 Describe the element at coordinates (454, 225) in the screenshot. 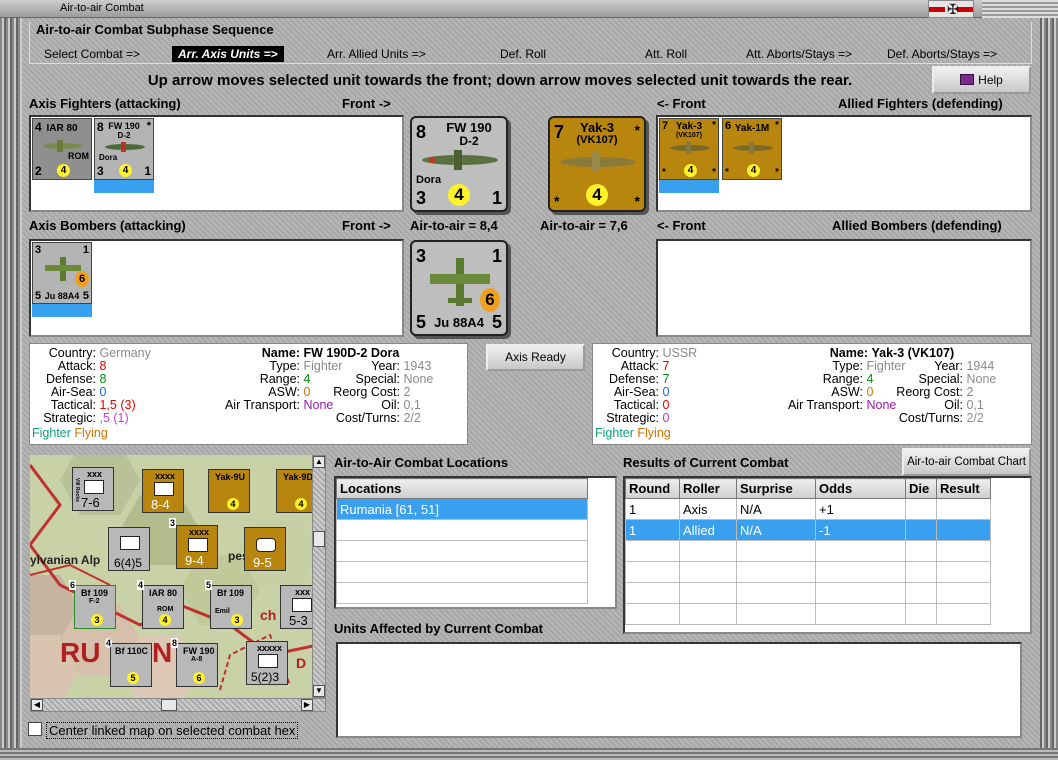

I see `axis-air-to-air-value: Air-to-air = 8,4` at that location.